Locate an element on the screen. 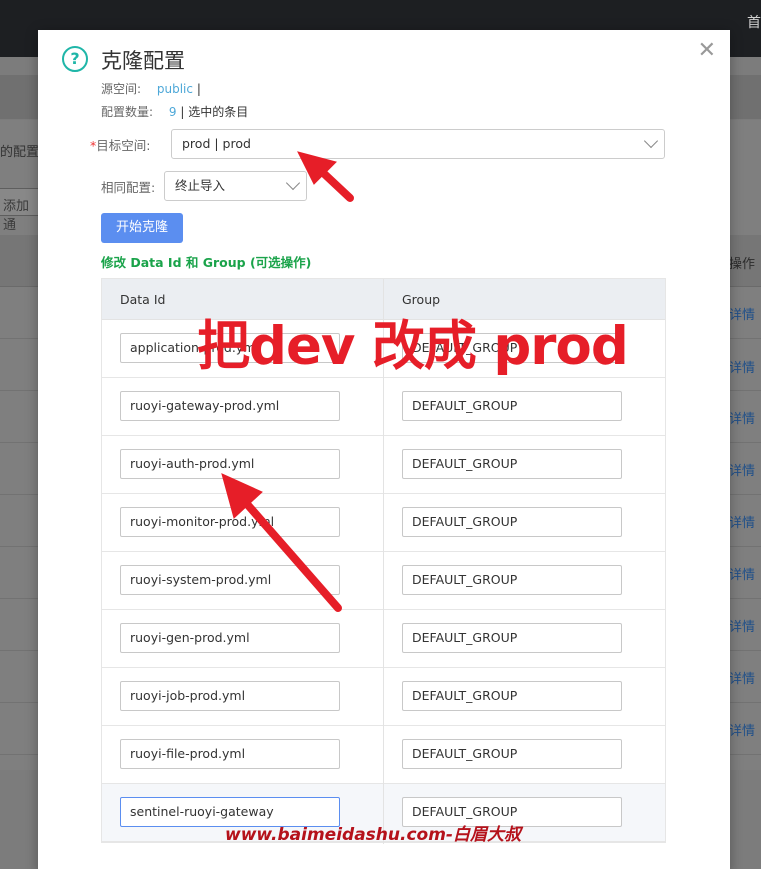 This screenshot has height=869, width=761. add-config-button: 添加通 is located at coordinates (20, 210).